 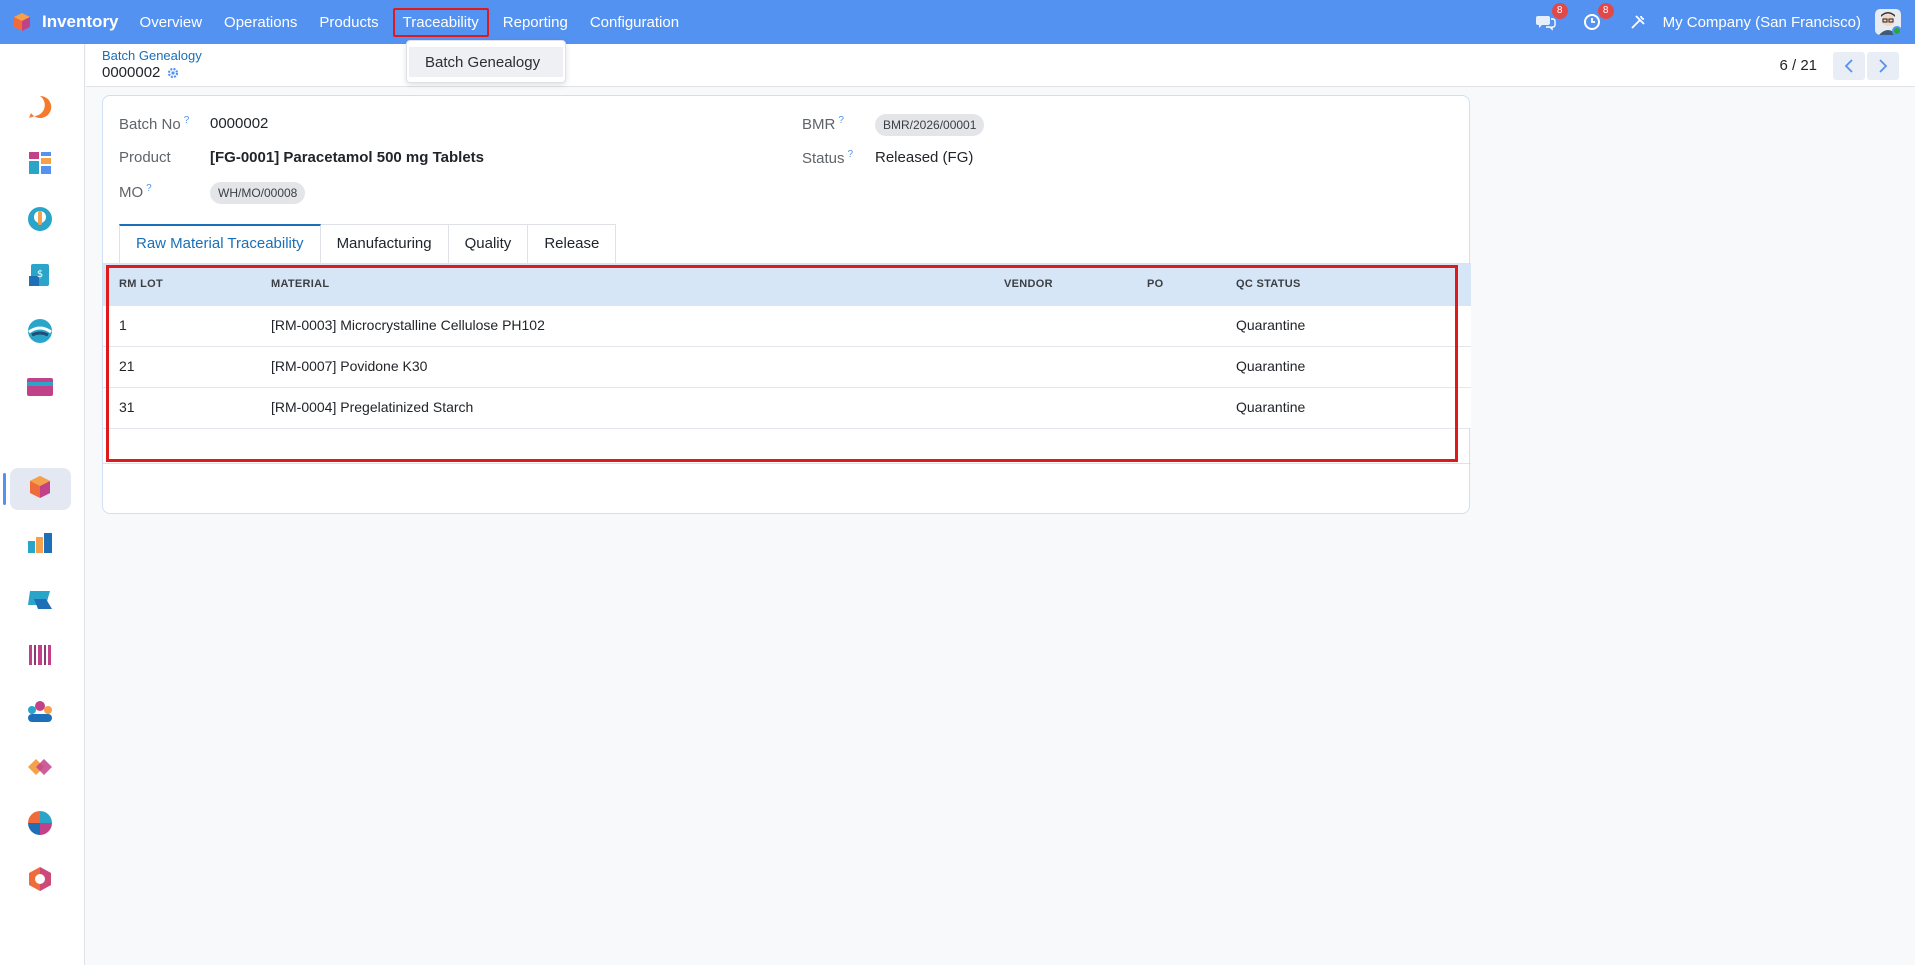 I want to click on column-rm-lot: RM LOT, so click(x=141, y=284).